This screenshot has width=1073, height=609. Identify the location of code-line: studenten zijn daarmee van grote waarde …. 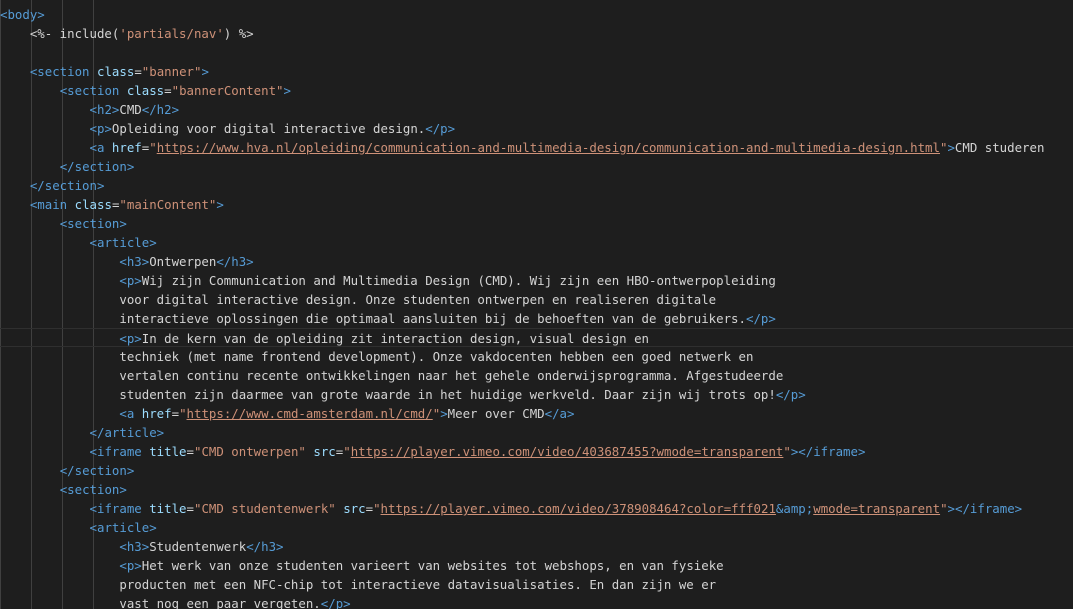
(536, 394).